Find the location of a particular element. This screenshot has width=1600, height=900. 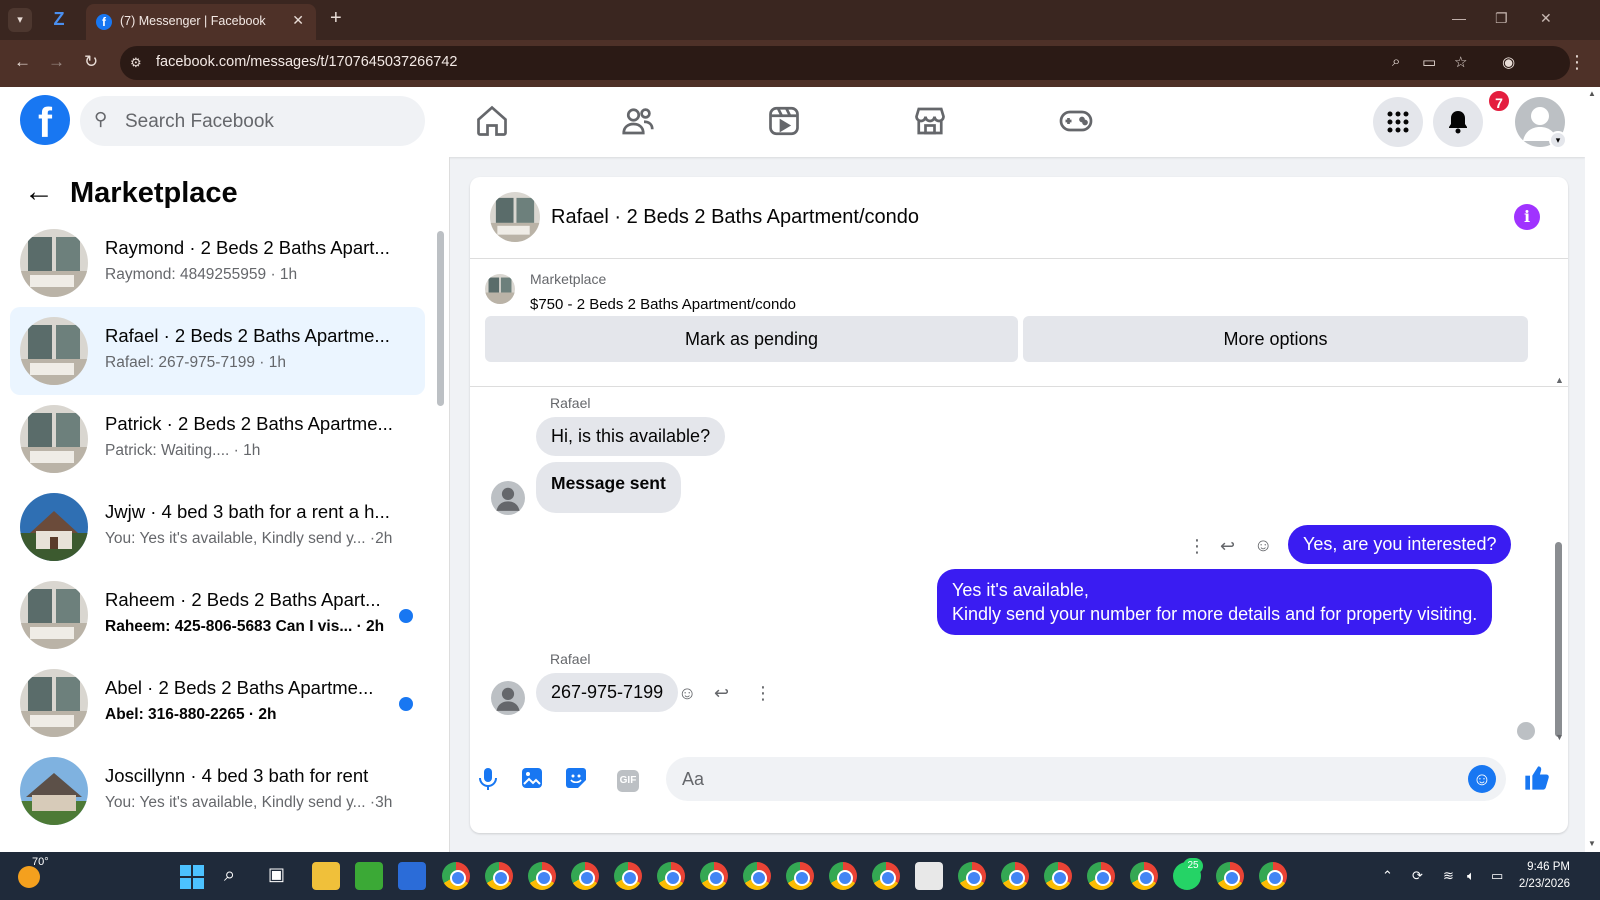

search-placeholder: Search Facebook is located at coordinates (199, 121).